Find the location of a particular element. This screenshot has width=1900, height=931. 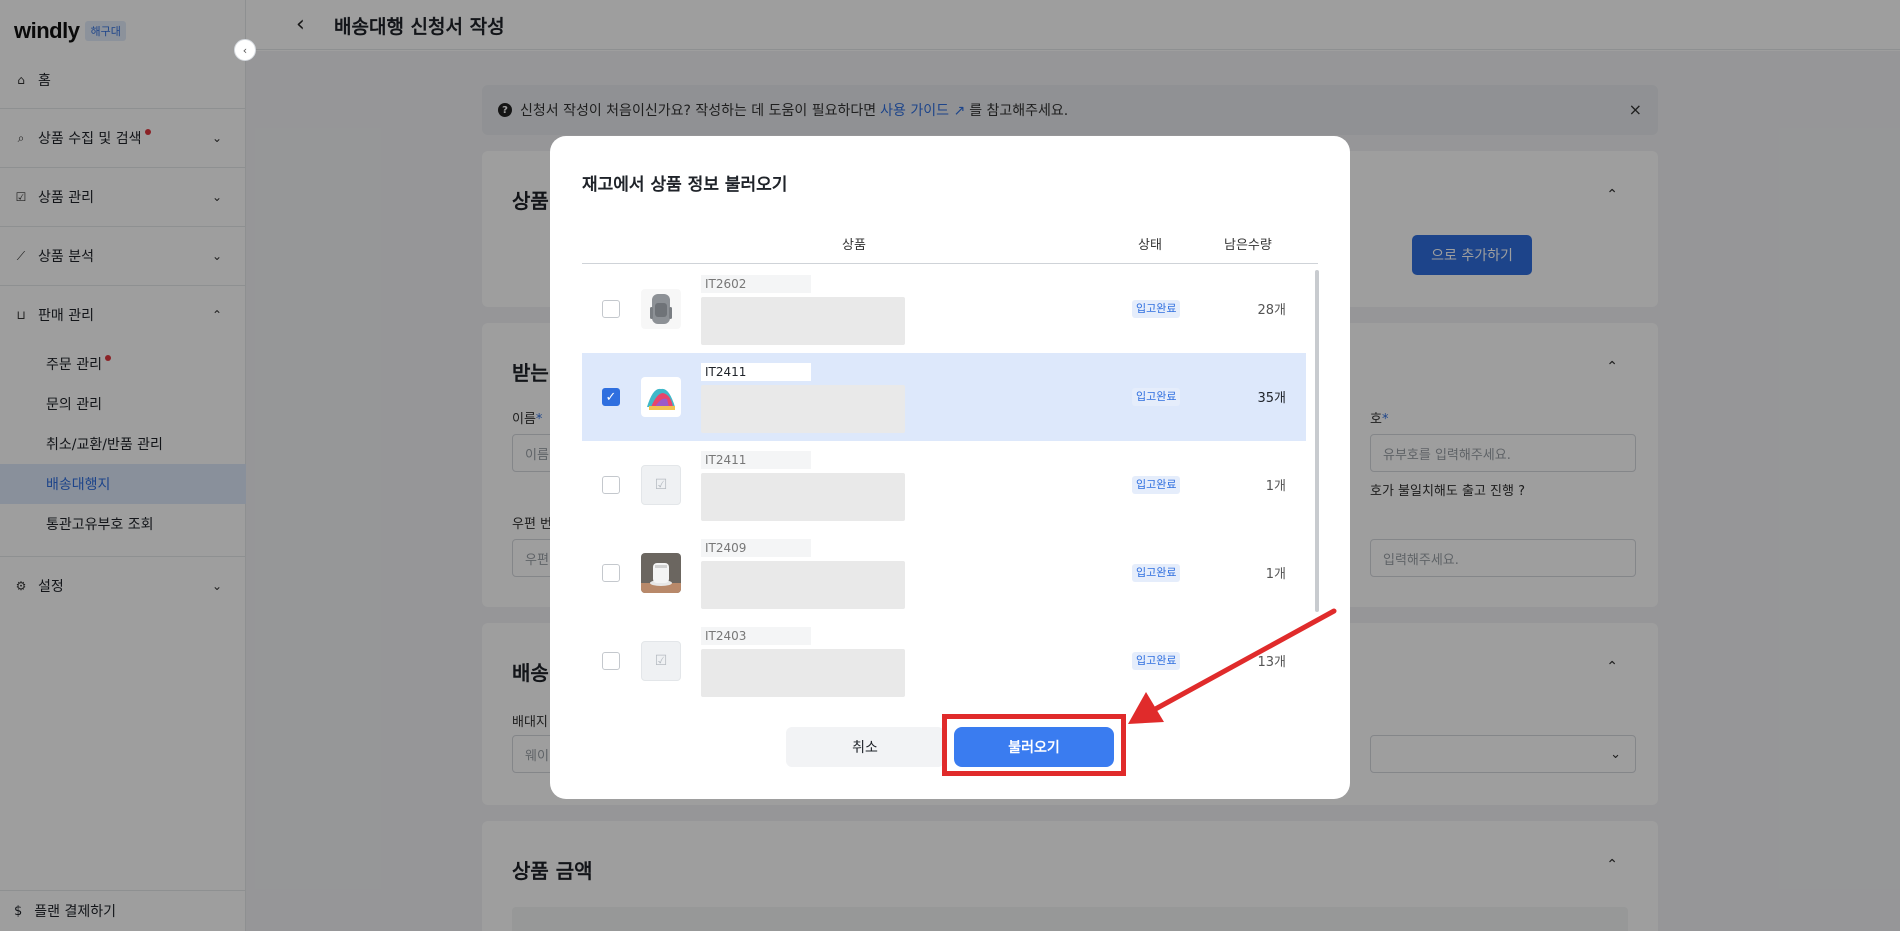

highlight-box is located at coordinates (1034, 745).